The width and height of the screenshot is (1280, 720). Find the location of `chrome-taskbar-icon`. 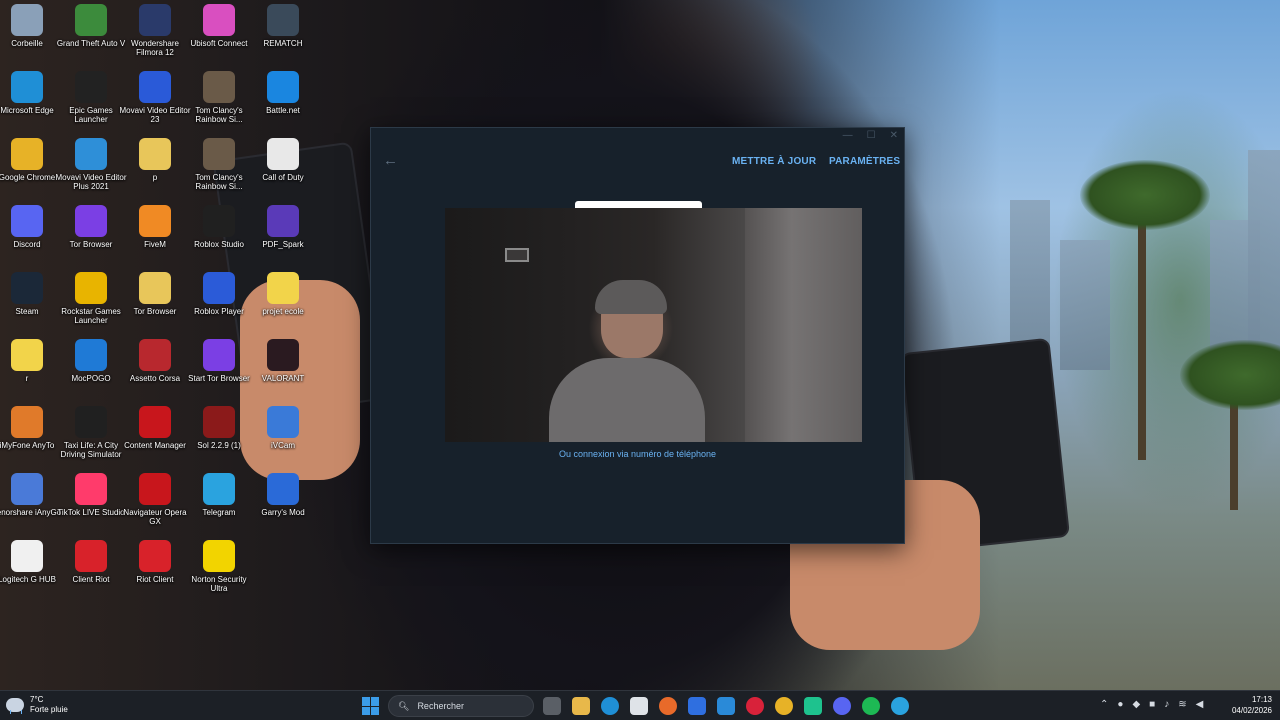

chrome-taskbar-icon is located at coordinates (784, 706).